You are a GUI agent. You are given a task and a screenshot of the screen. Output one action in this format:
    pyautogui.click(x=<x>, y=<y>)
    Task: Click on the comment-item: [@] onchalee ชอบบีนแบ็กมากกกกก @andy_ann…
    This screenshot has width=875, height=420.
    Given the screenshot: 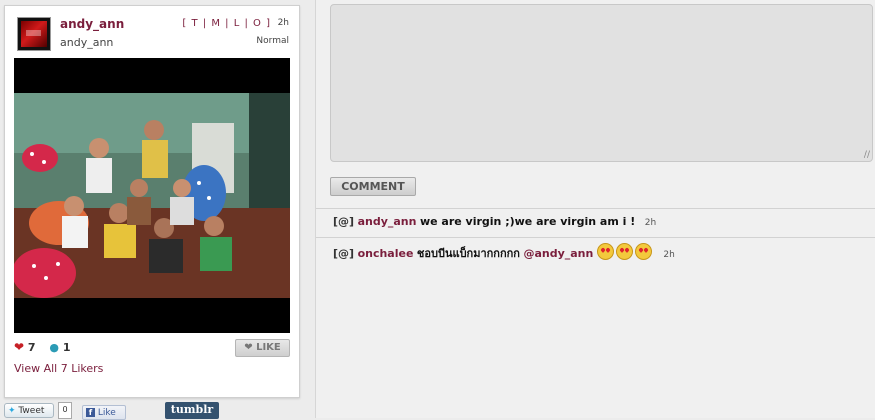 What is the action you would take?
    pyautogui.click(x=504, y=252)
    